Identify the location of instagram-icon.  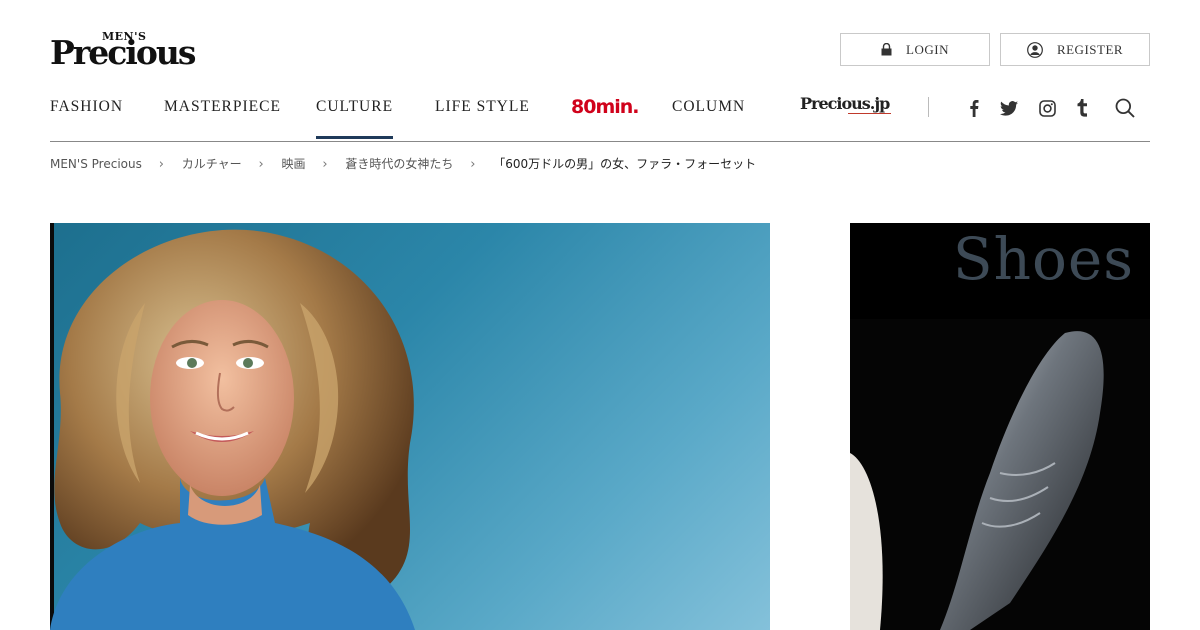
(1047, 108).